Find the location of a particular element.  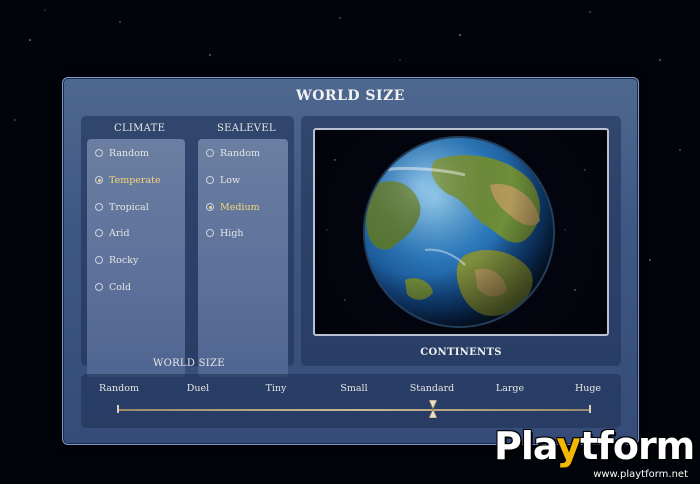

climate-option-tropical: Tropical is located at coordinates (122, 207).